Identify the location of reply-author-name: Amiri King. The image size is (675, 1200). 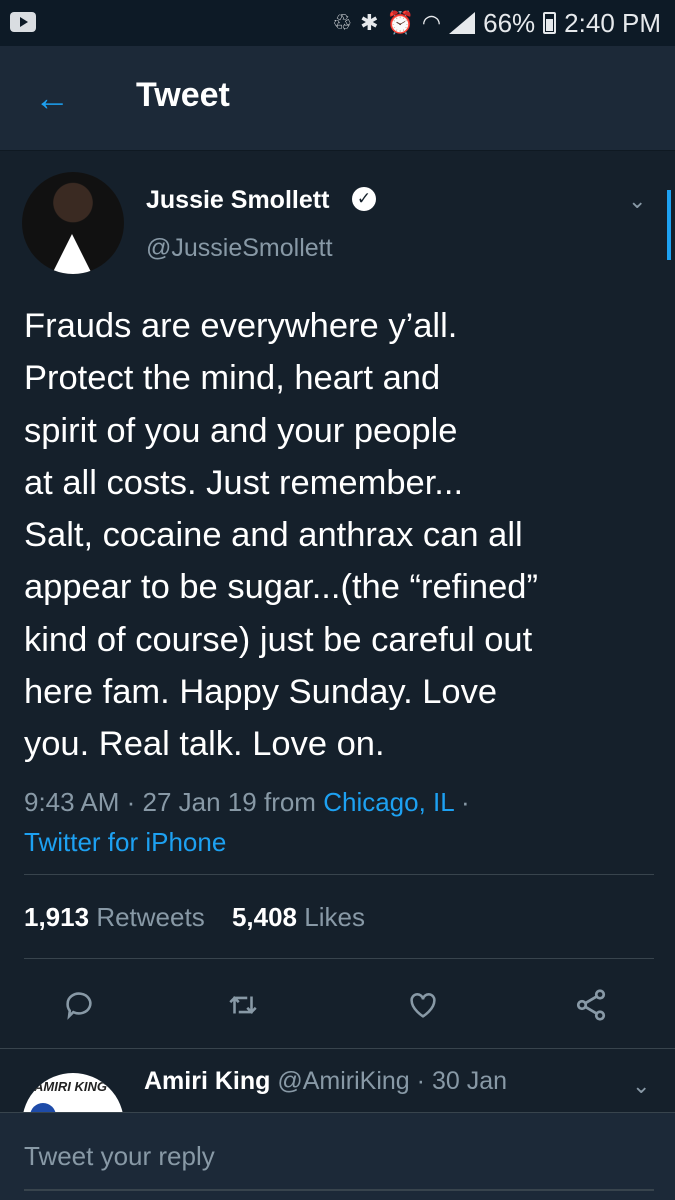
(207, 1081).